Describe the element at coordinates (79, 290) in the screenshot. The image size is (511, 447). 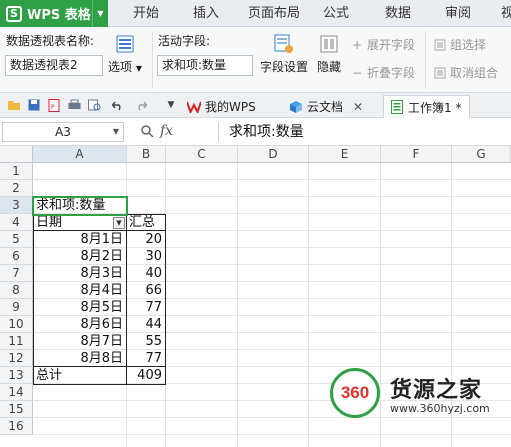
I see `date-cell: 8月4日` at that location.